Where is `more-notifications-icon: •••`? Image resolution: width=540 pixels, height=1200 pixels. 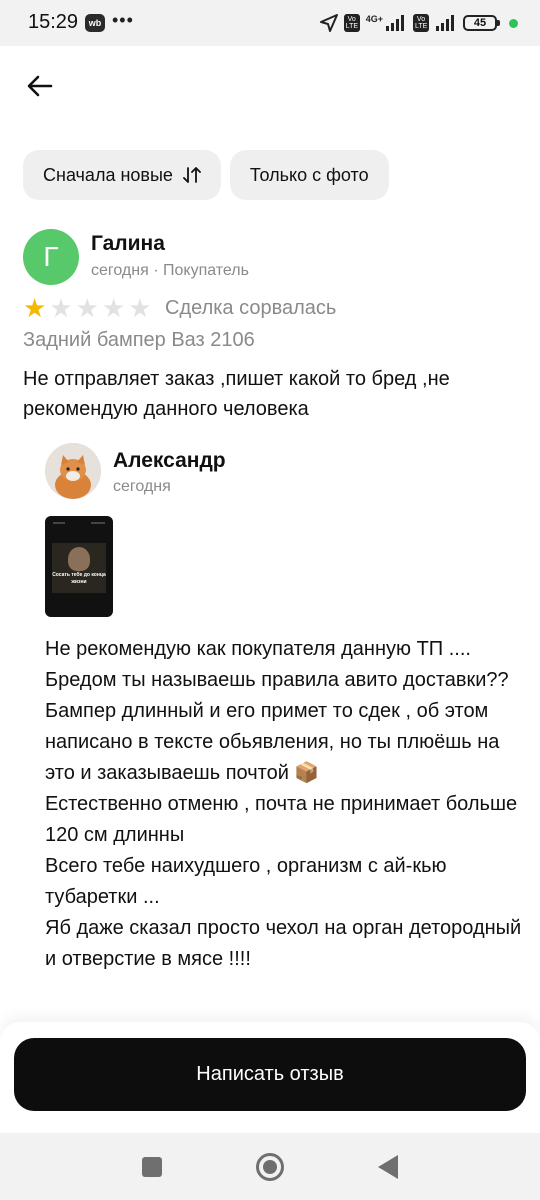 more-notifications-icon: ••• is located at coordinates (123, 20).